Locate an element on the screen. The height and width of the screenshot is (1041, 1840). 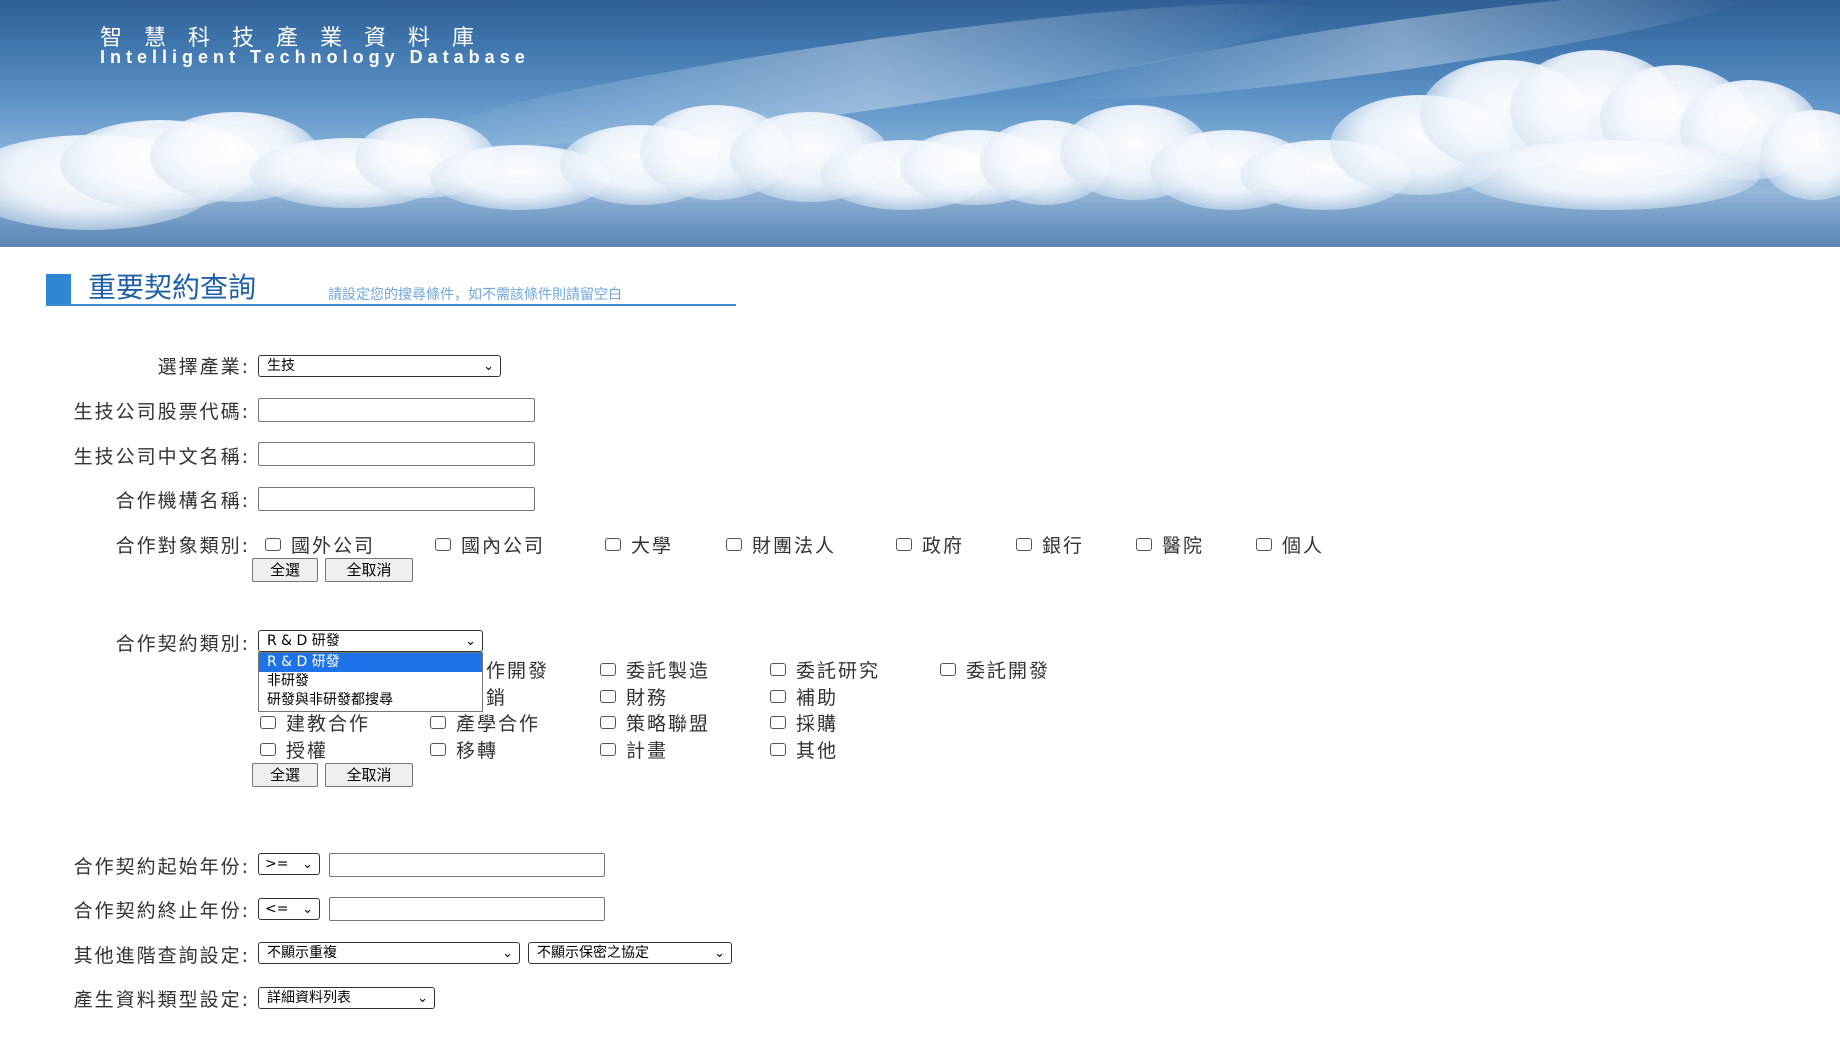
partner-select-all-button: 全選 is located at coordinates (285, 570).